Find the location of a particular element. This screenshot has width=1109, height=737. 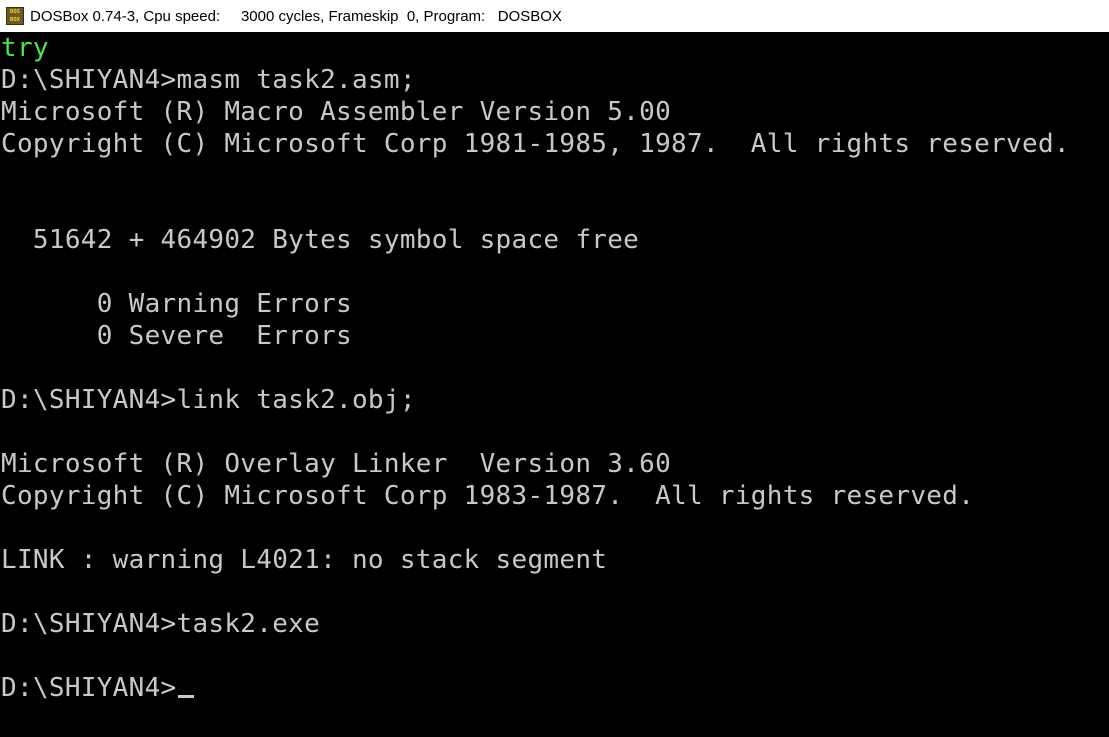

console-line-symbol-space: 51642 + 464902 Bytes symbol space free is located at coordinates (320, 240).